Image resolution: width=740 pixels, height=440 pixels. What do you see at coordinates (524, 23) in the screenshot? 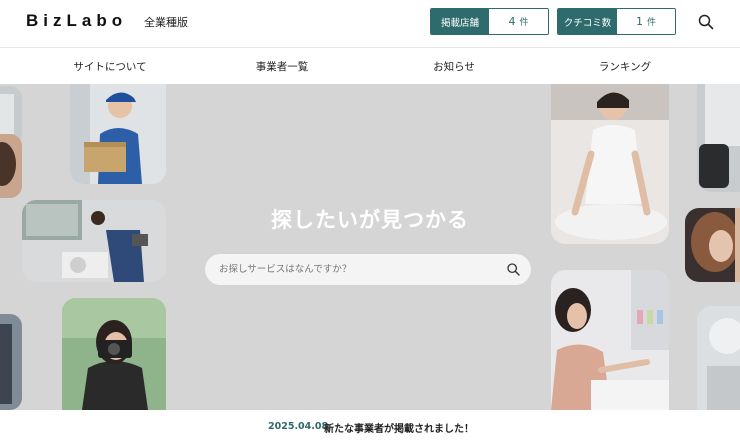
I see `listed-shops-unit: 件` at bounding box center [524, 23].